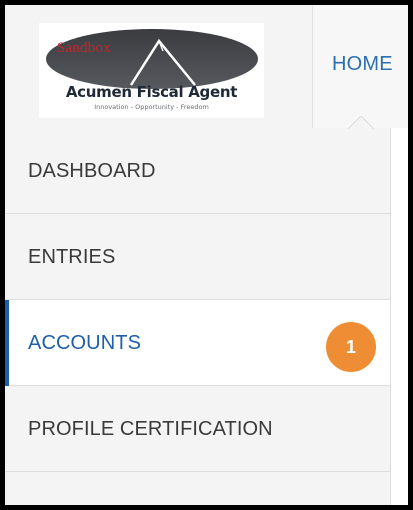 The height and width of the screenshot is (510, 413). Describe the element at coordinates (92, 171) in the screenshot. I see `sidebar-item-label: DASHBOARD` at that location.